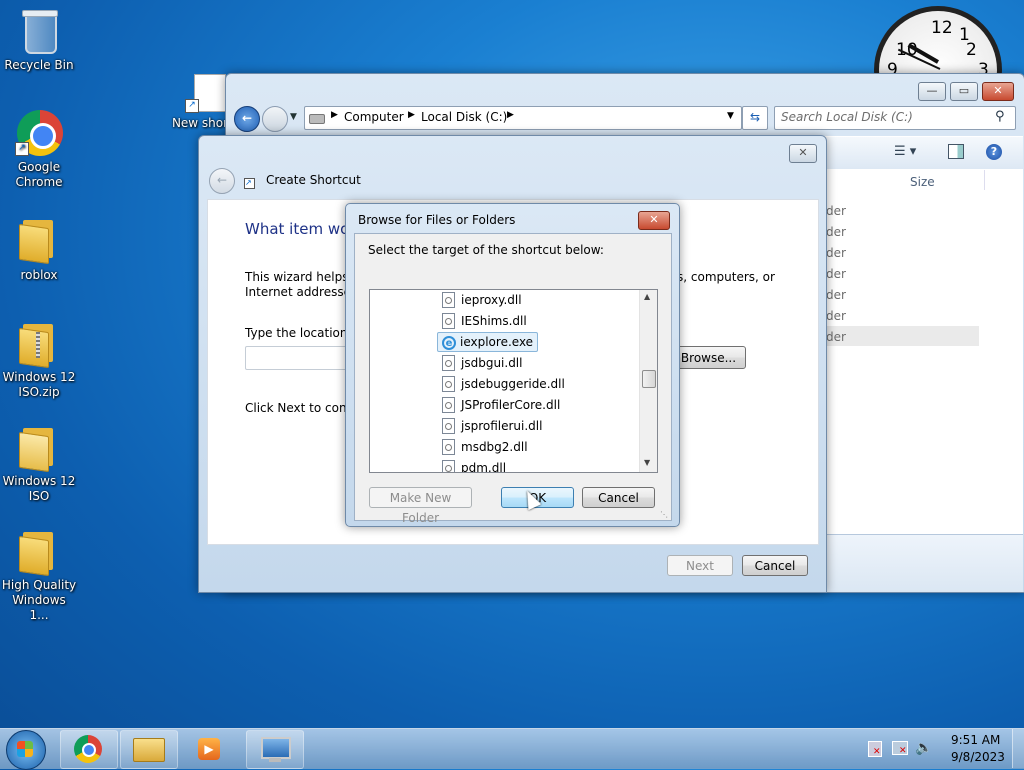 The width and height of the screenshot is (1024, 770). What do you see at coordinates (302, 229) in the screenshot?
I see `wizard-heading: What item wou` at bounding box center [302, 229].